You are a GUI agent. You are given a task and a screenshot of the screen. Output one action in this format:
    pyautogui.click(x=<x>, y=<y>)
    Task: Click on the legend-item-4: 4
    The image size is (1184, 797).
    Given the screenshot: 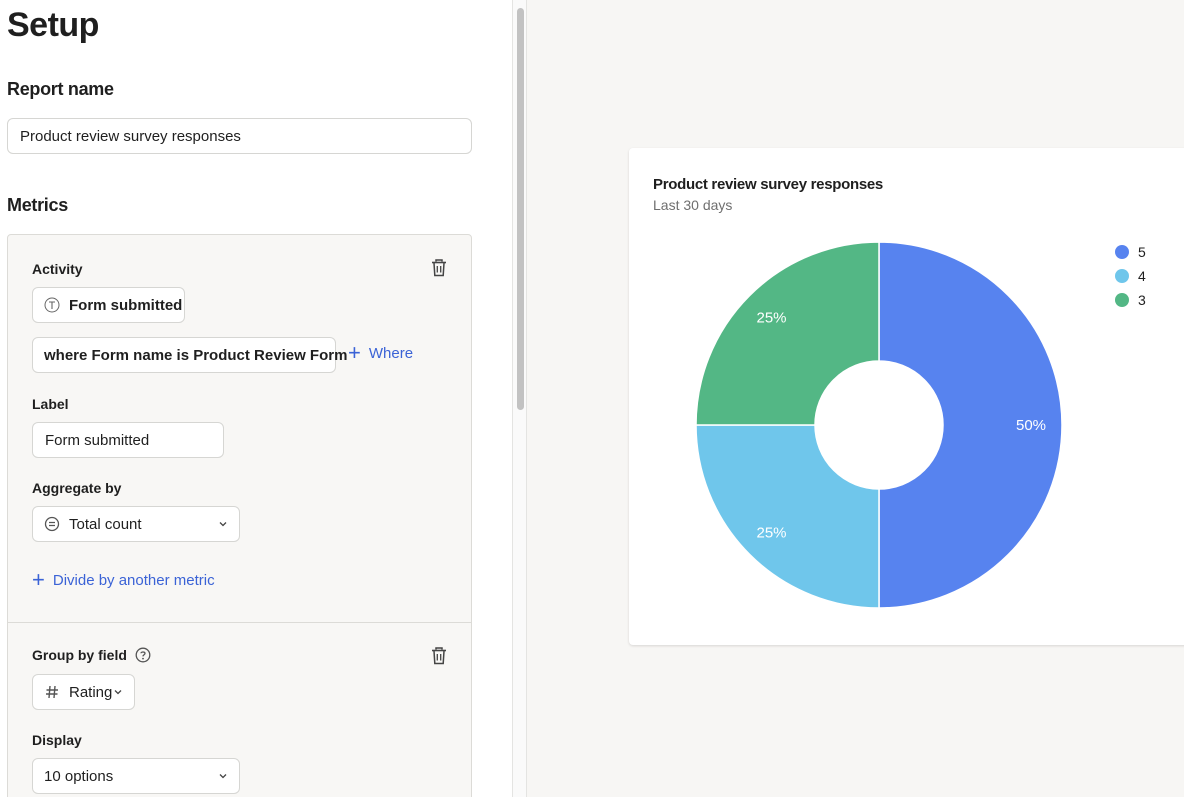 What is the action you would take?
    pyautogui.click(x=1130, y=276)
    